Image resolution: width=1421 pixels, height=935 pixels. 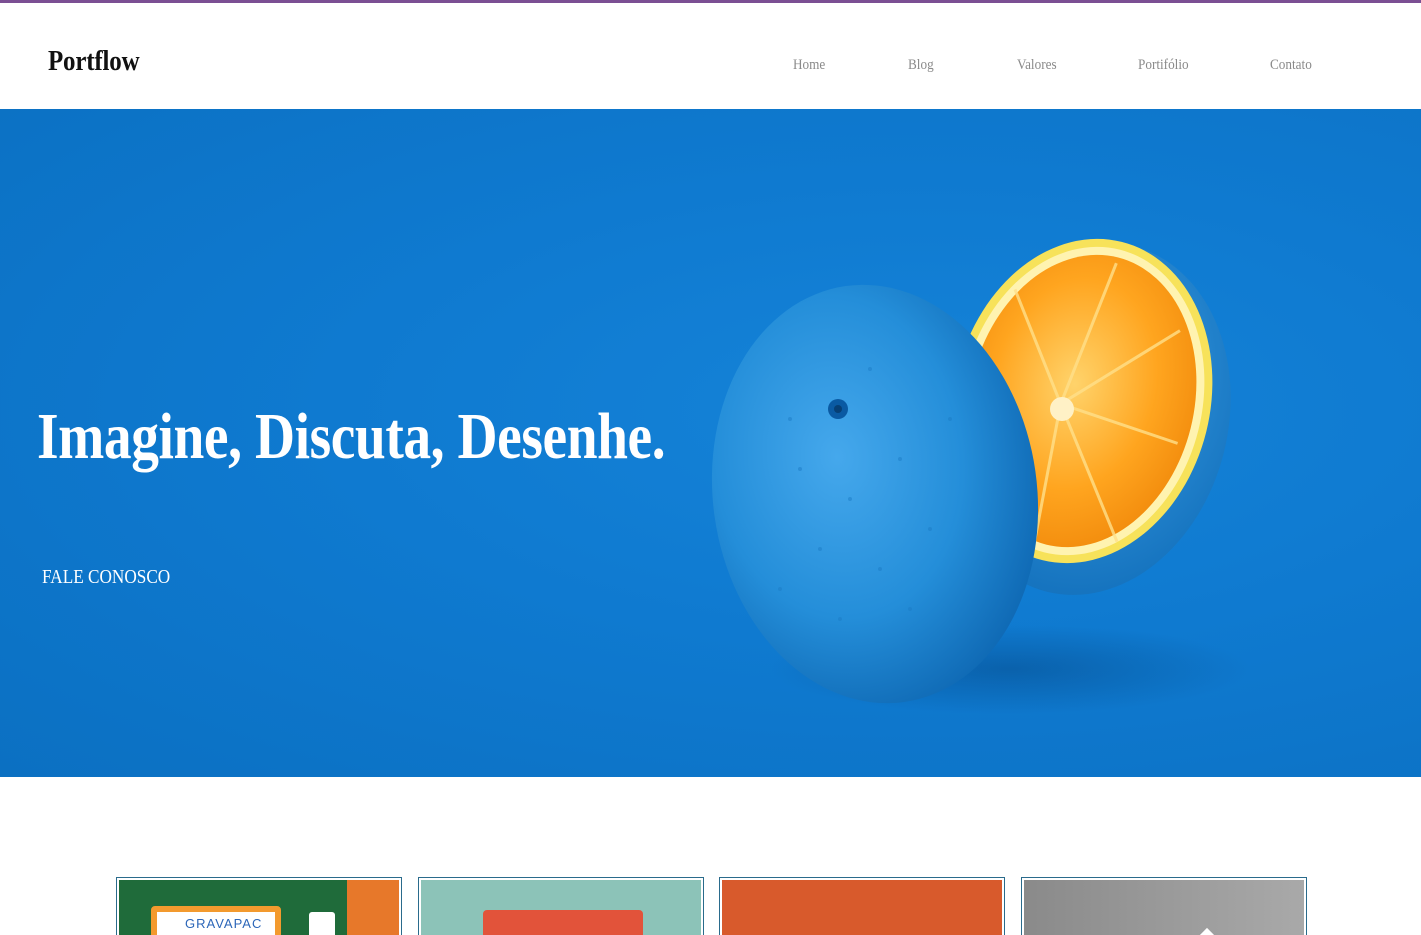 I want to click on nav-item-portifolio: Portifólio, so click(x=1163, y=65).